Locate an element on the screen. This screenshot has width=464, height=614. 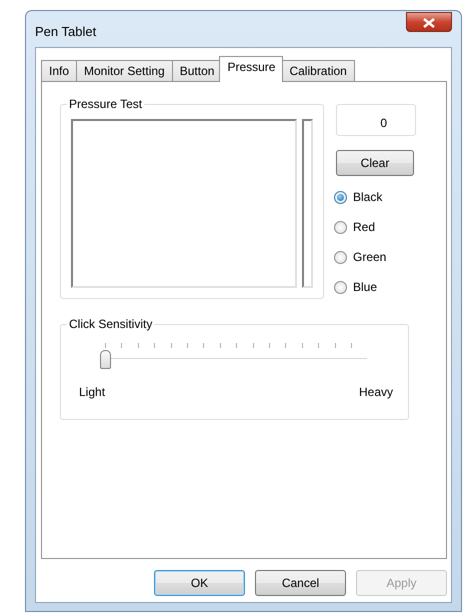
clear-button: Clear is located at coordinates (375, 163).